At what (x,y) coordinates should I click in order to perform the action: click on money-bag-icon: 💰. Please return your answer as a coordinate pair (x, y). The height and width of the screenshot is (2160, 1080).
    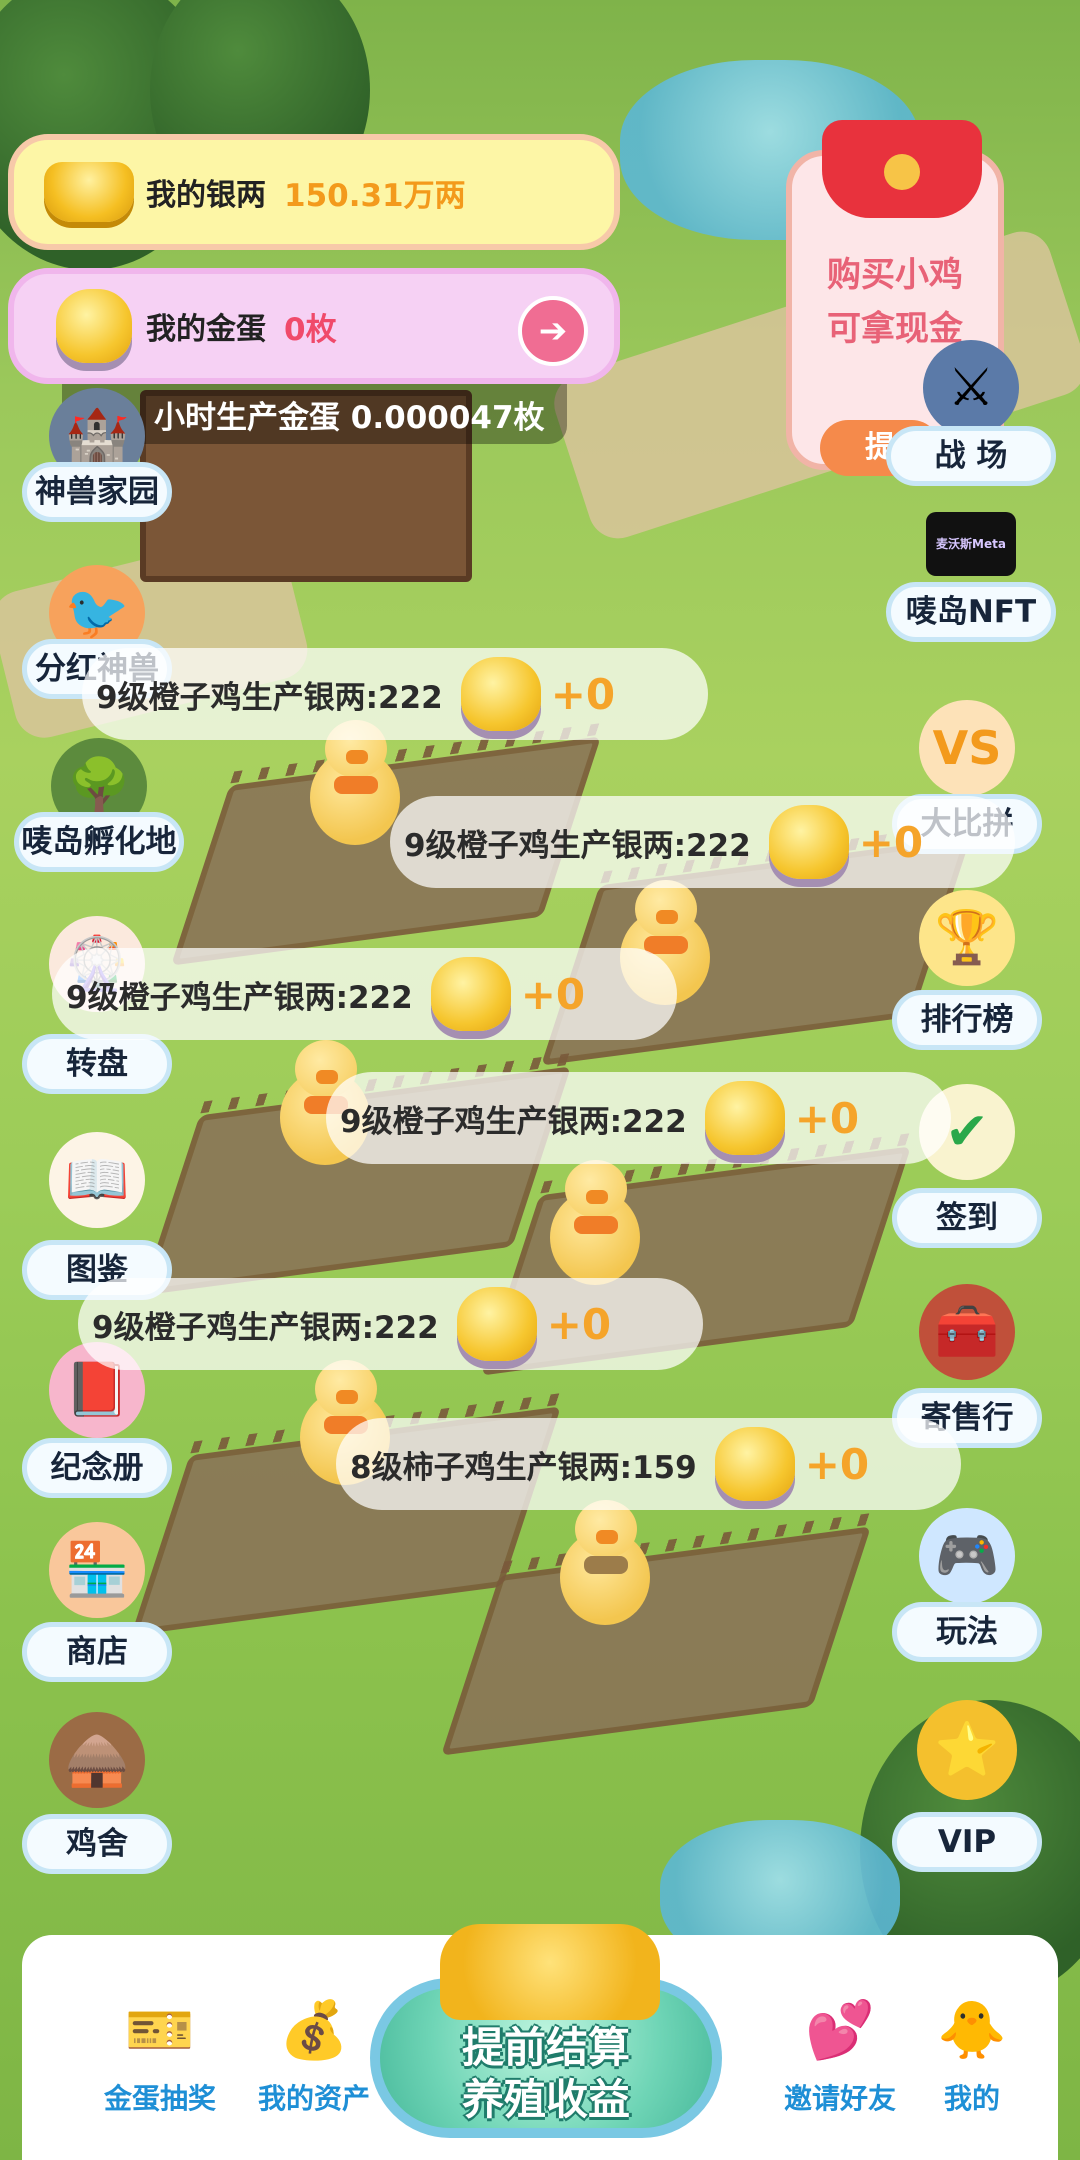
    Looking at the image, I should click on (314, 2030).